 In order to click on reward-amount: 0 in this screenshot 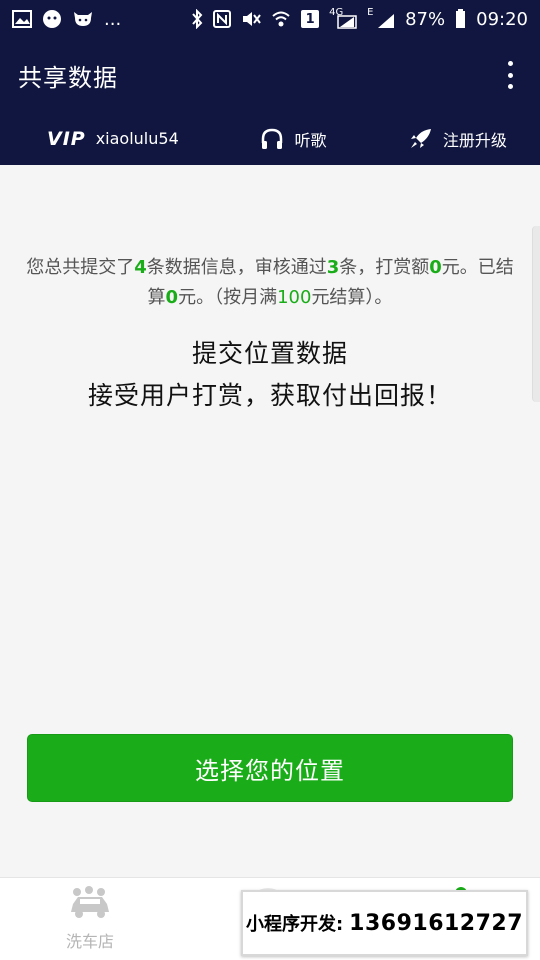, I will do `click(435, 267)`.